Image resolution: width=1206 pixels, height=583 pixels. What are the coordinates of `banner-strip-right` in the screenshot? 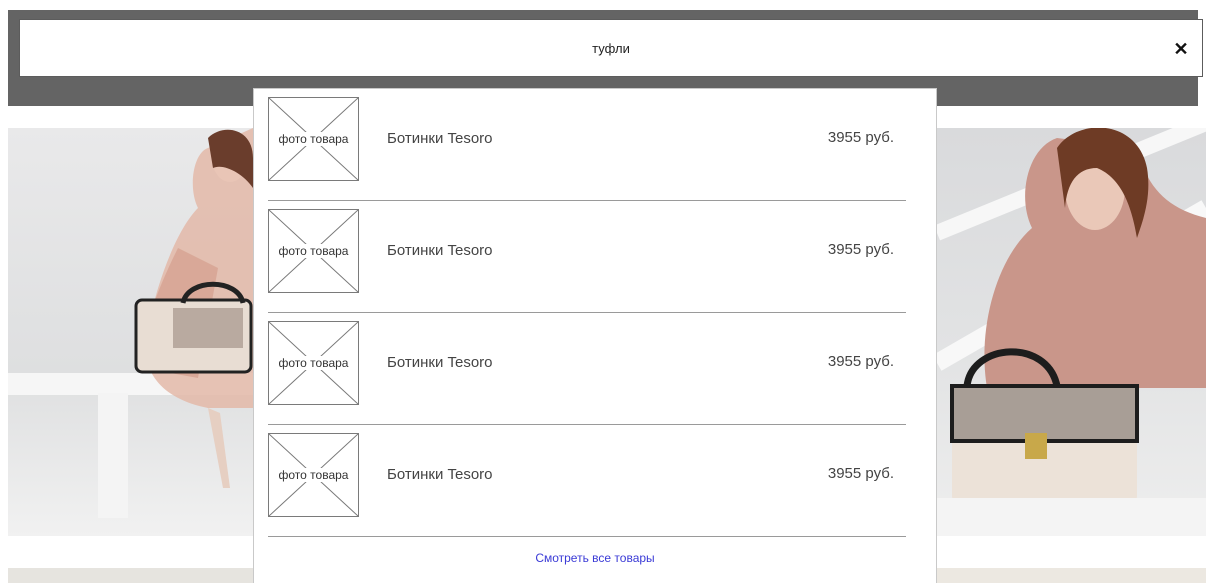 It's located at (1071, 575).